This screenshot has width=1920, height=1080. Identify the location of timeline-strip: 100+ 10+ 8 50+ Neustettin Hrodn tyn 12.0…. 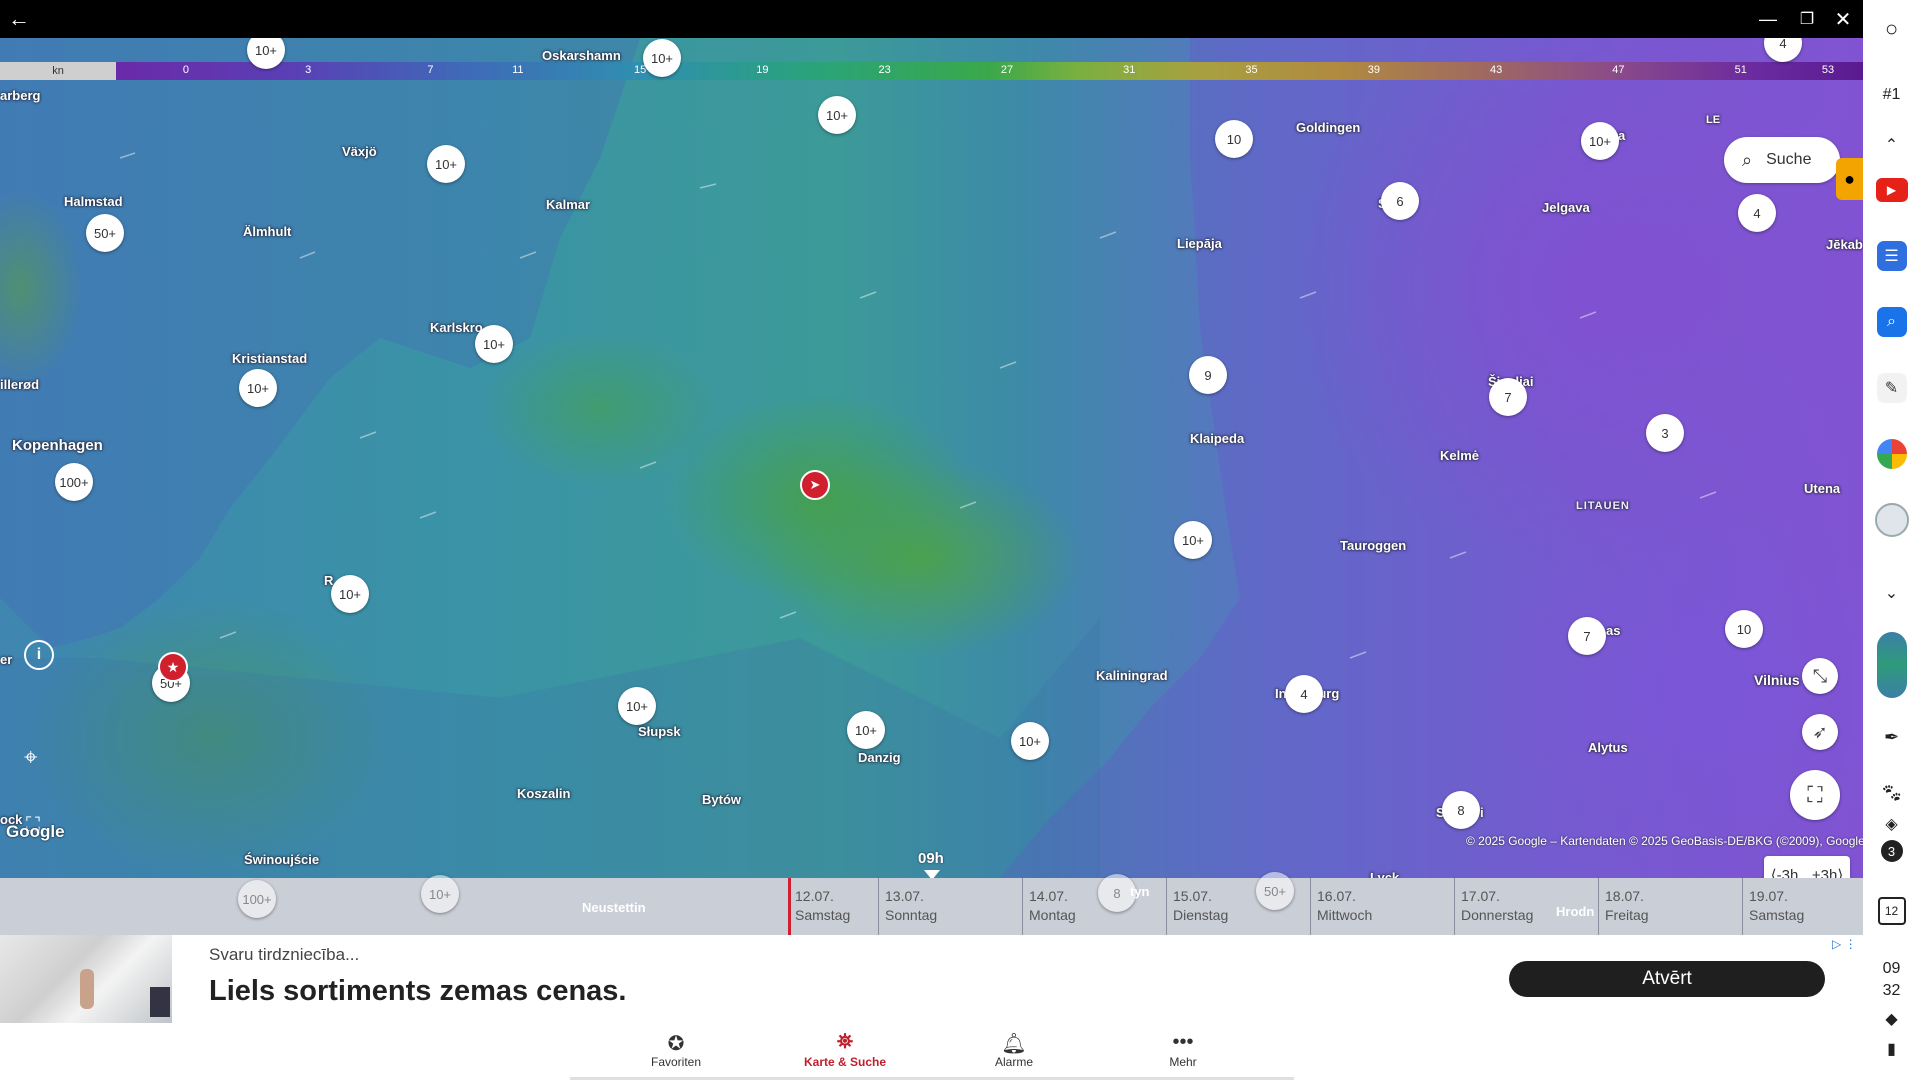
(931, 903).